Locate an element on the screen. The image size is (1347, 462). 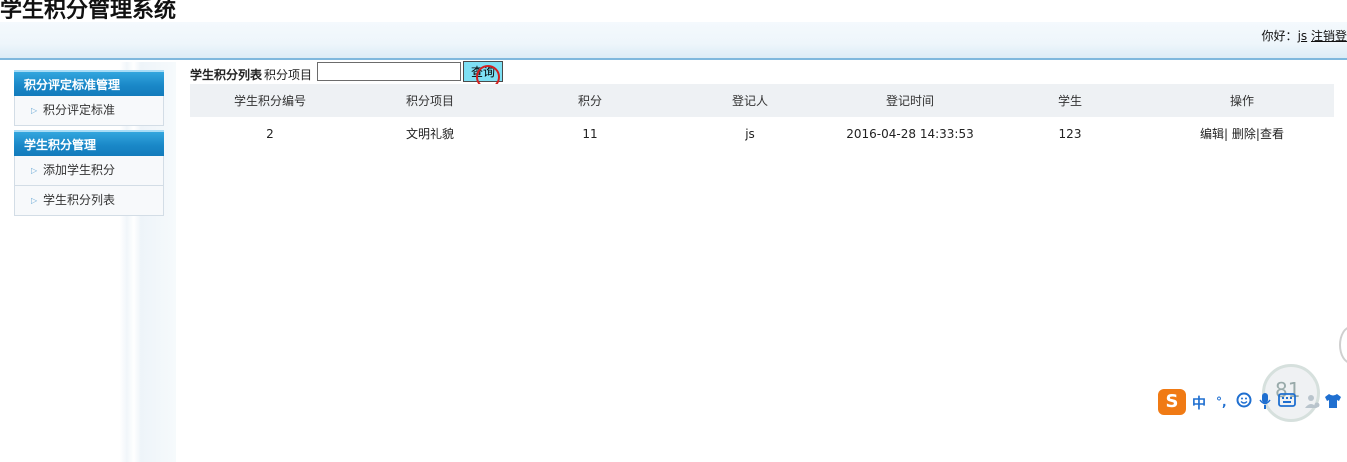
sidebar-section-title: 学生积分管理 is located at coordinates (89, 143).